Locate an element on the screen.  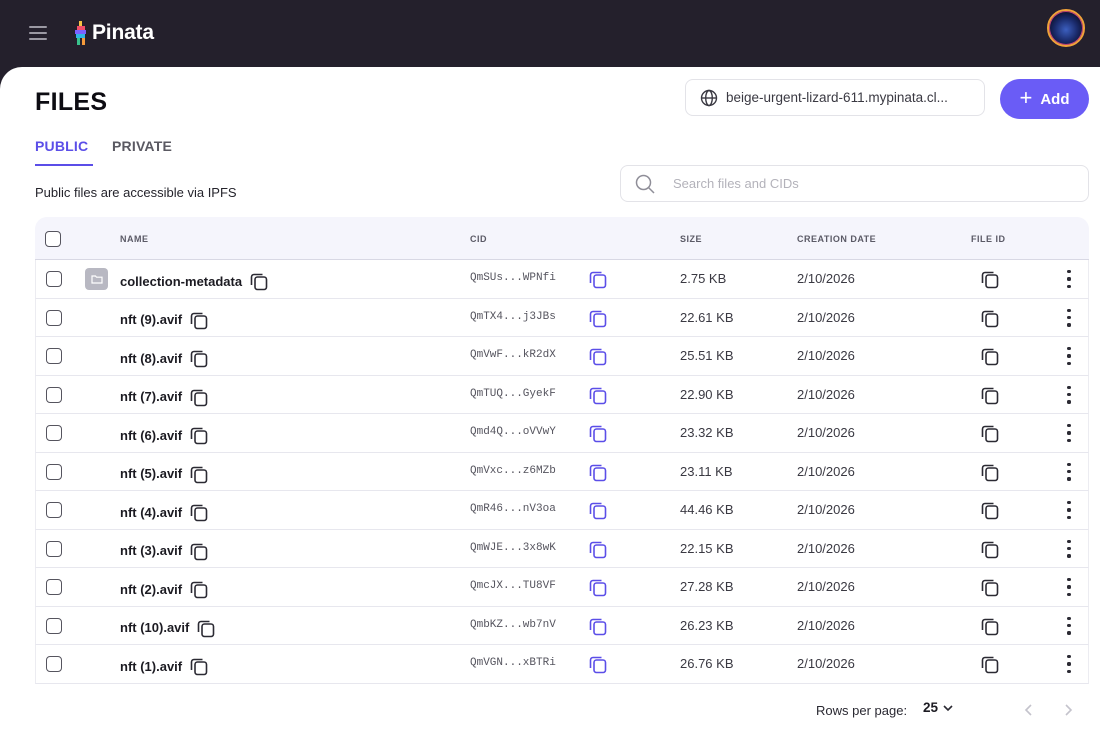
file-name: nft (6).avif is located at coordinates (151, 435).